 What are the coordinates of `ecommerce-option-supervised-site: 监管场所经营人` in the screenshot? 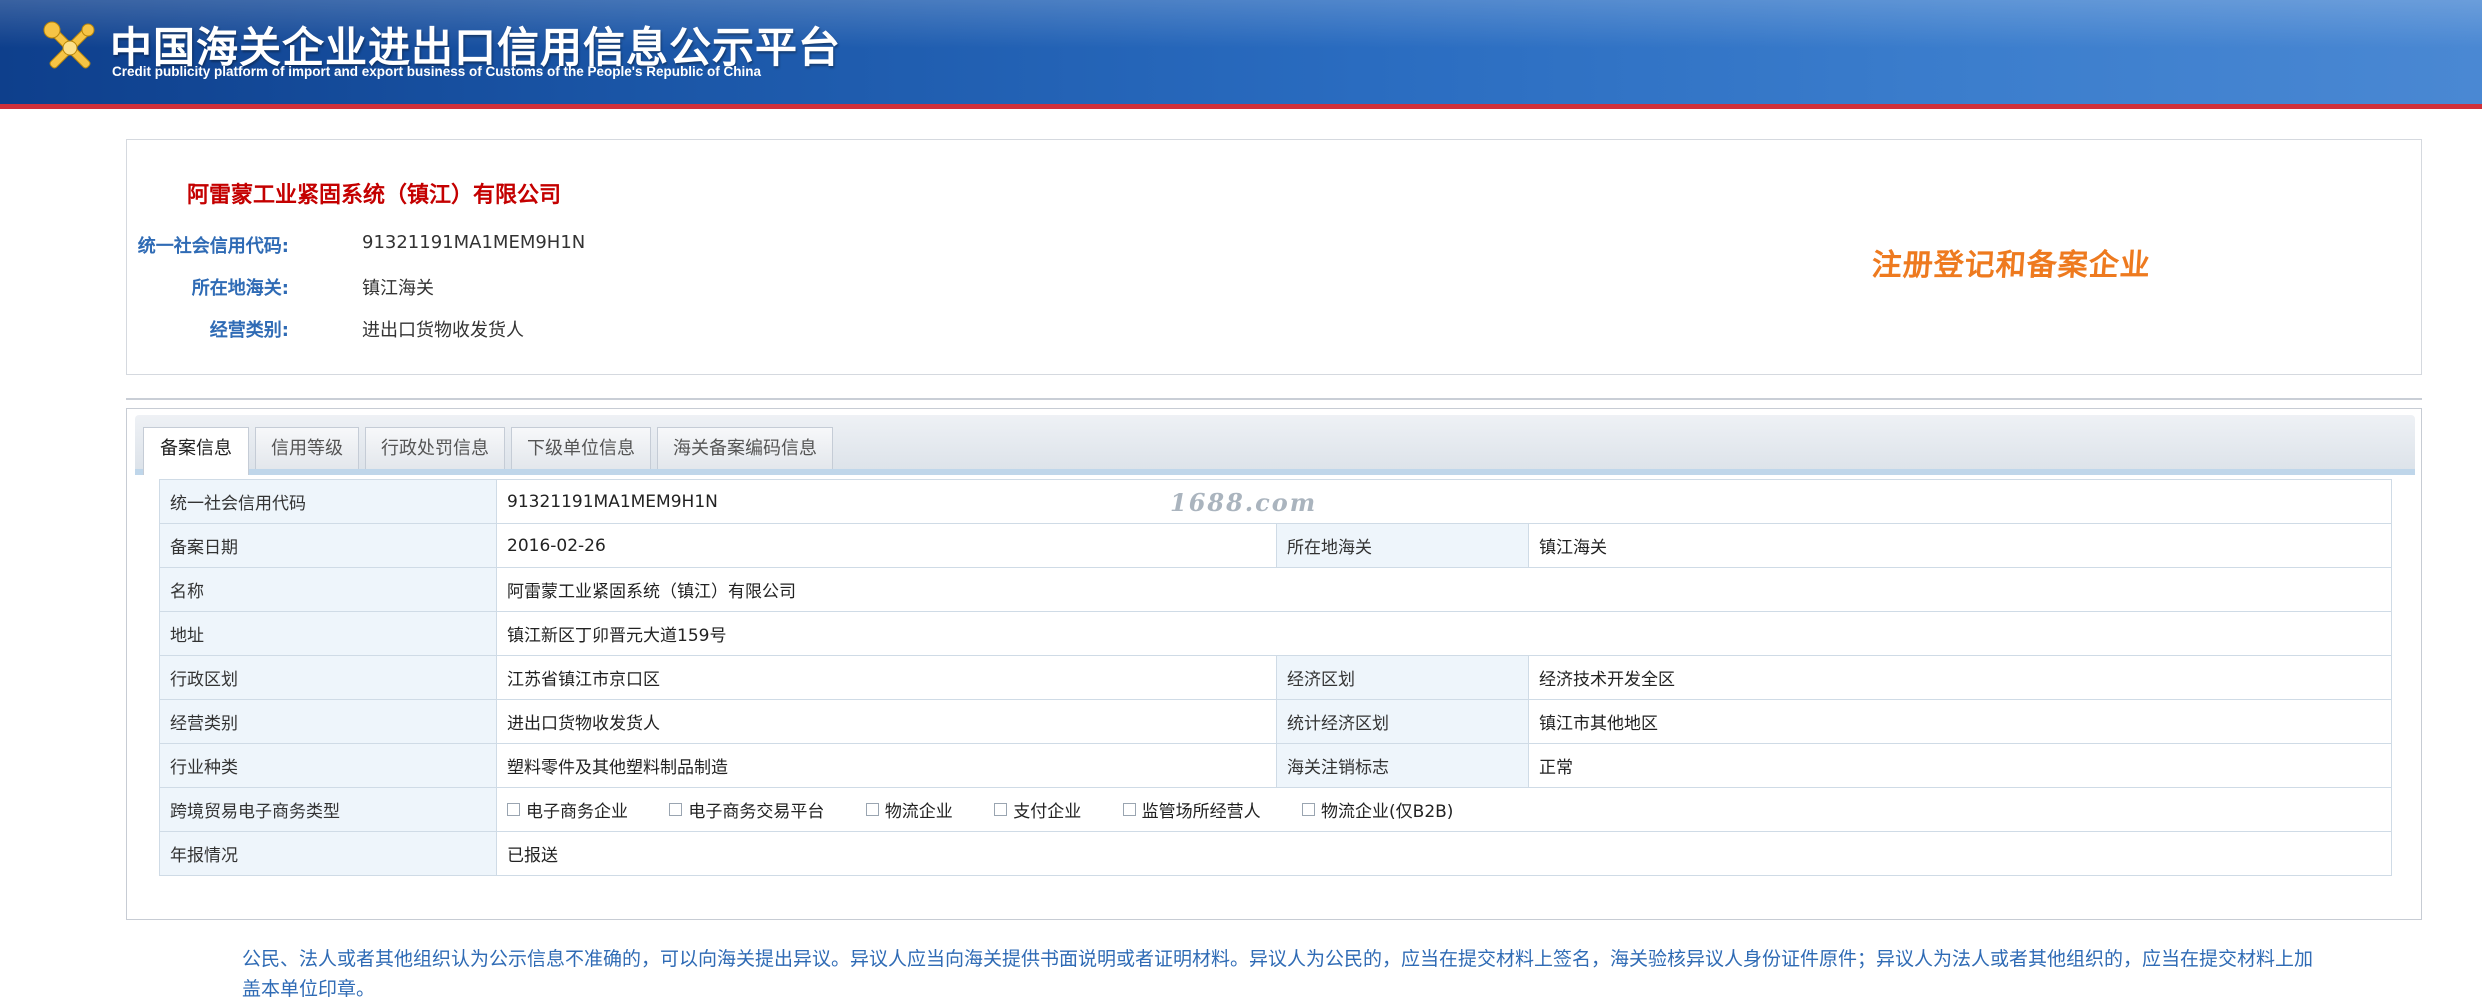 It's located at (1191, 809).